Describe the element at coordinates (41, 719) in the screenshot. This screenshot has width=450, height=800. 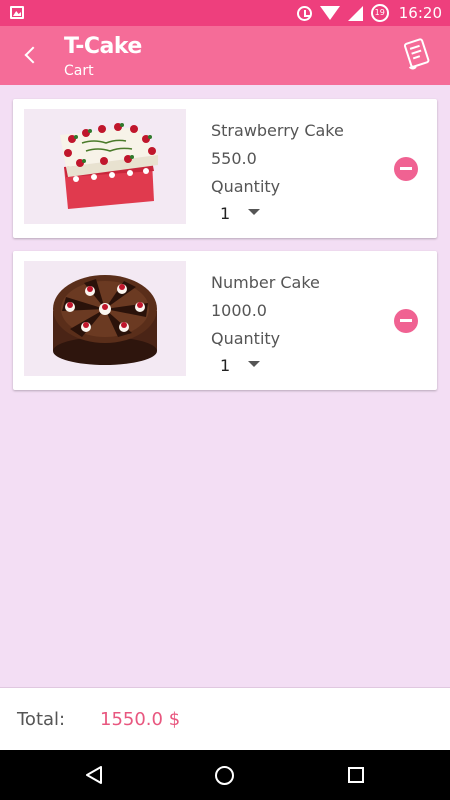
I see `total-label: Total:` at that location.